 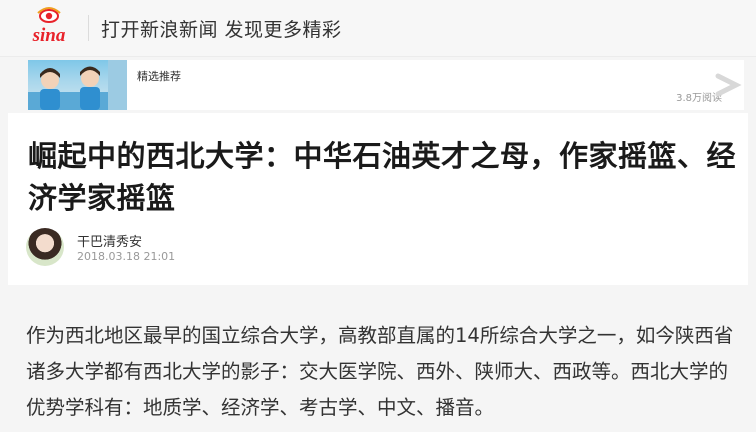 I want to click on app-banner: sina 打开新浪新闻 发现更多精彩, so click(x=378, y=28).